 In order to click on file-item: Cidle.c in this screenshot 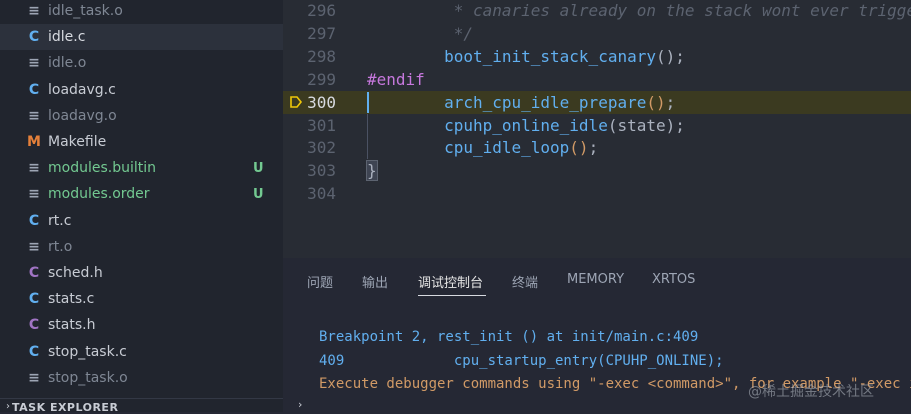, I will do `click(141, 37)`.